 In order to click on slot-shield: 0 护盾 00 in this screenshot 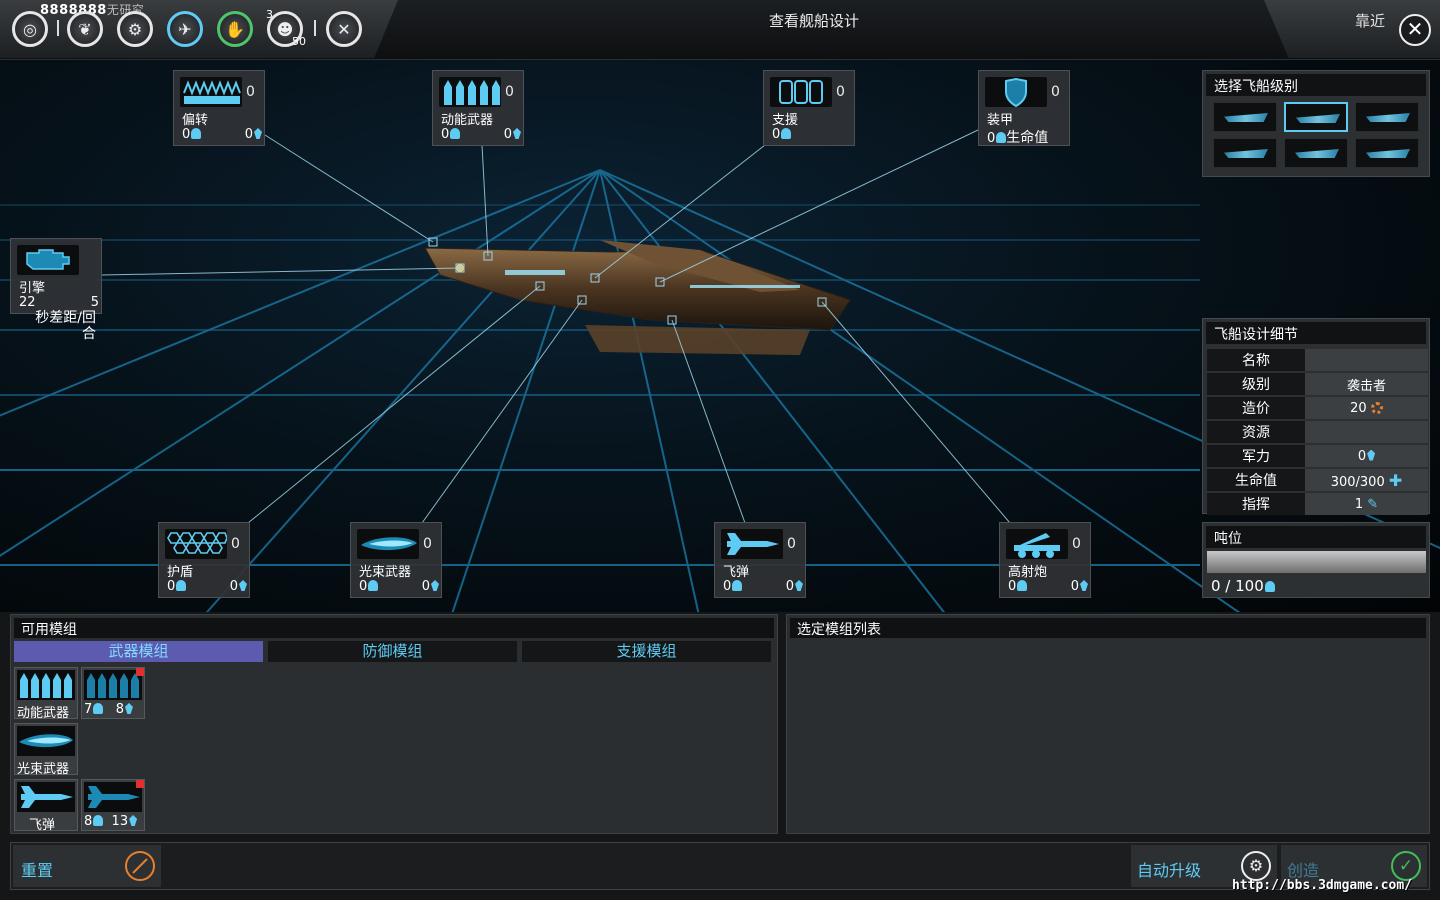, I will do `click(204, 560)`.